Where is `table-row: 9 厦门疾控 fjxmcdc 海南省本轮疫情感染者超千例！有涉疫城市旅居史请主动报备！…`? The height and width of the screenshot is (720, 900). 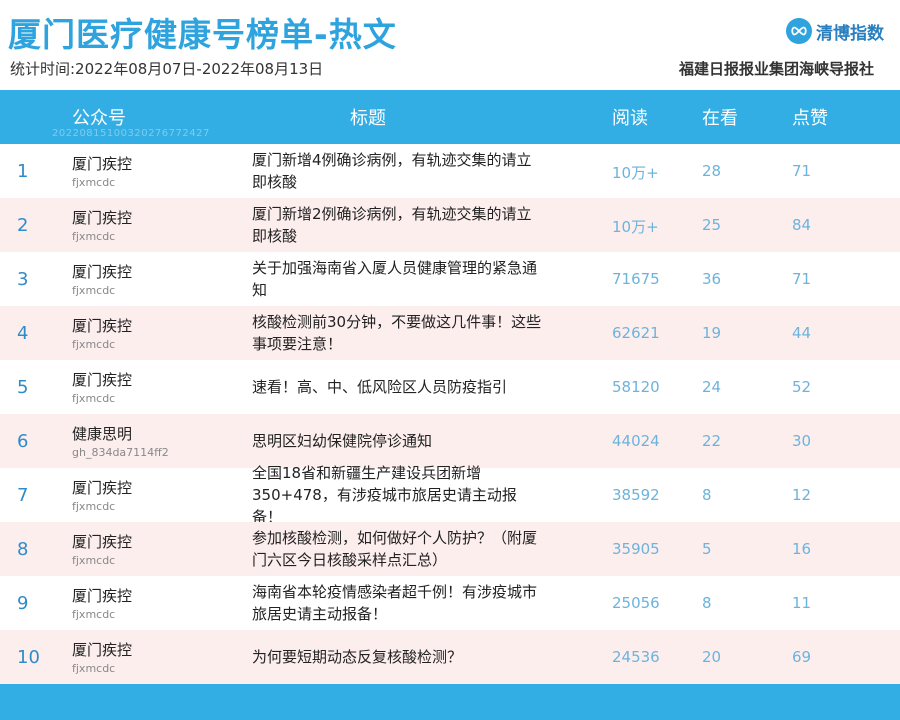 table-row: 9 厦门疾控 fjxmcdc 海南省本轮疫情感染者超千例！有涉疫城市旅居史请主动报备！… is located at coordinates (450, 603).